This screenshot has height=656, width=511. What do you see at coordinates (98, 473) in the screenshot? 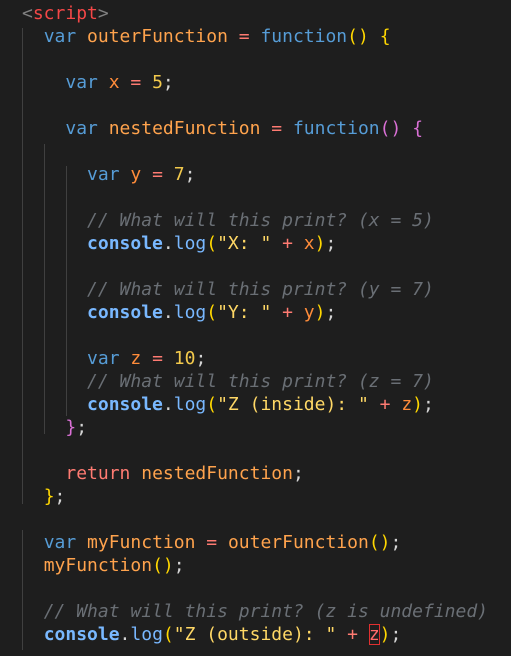
I see `code-token: return` at bounding box center [98, 473].